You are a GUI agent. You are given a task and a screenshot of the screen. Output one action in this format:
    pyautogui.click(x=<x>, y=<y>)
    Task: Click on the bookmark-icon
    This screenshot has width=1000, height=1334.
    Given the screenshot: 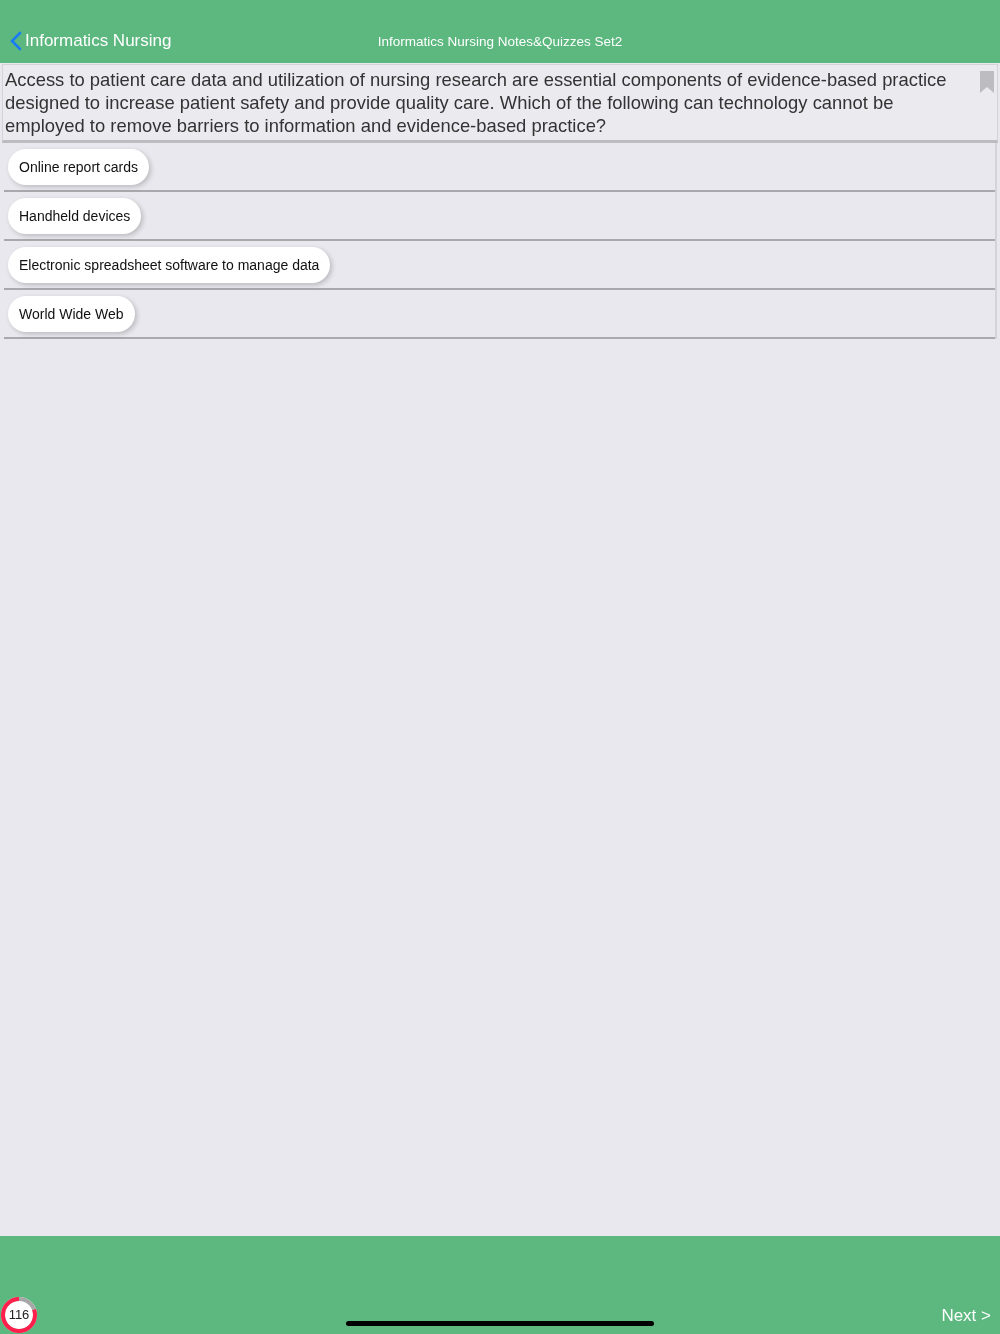 What is the action you would take?
    pyautogui.click(x=987, y=82)
    